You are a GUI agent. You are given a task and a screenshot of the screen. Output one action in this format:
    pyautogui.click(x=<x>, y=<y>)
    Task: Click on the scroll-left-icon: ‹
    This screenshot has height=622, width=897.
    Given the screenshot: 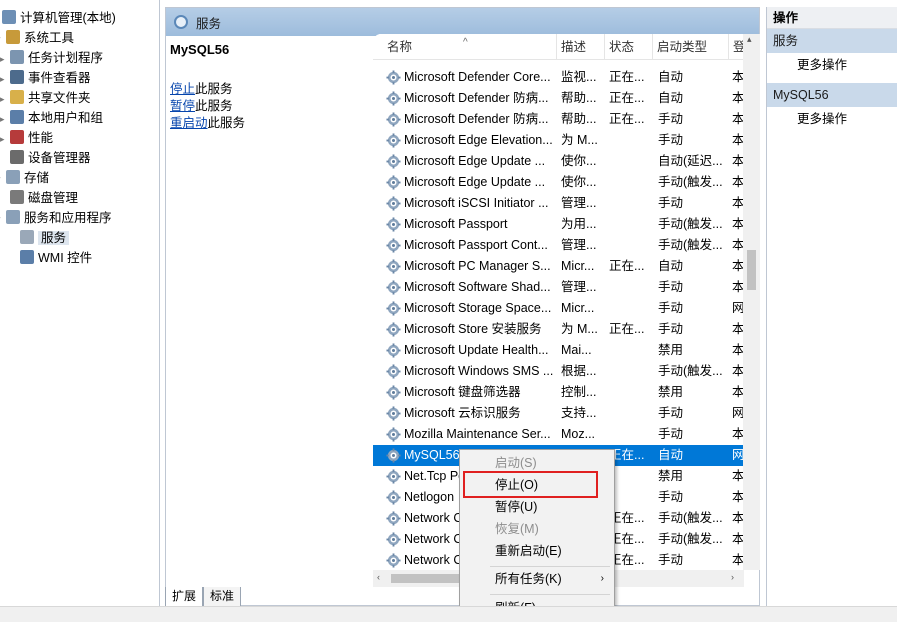 What is the action you would take?
    pyautogui.click(x=378, y=577)
    